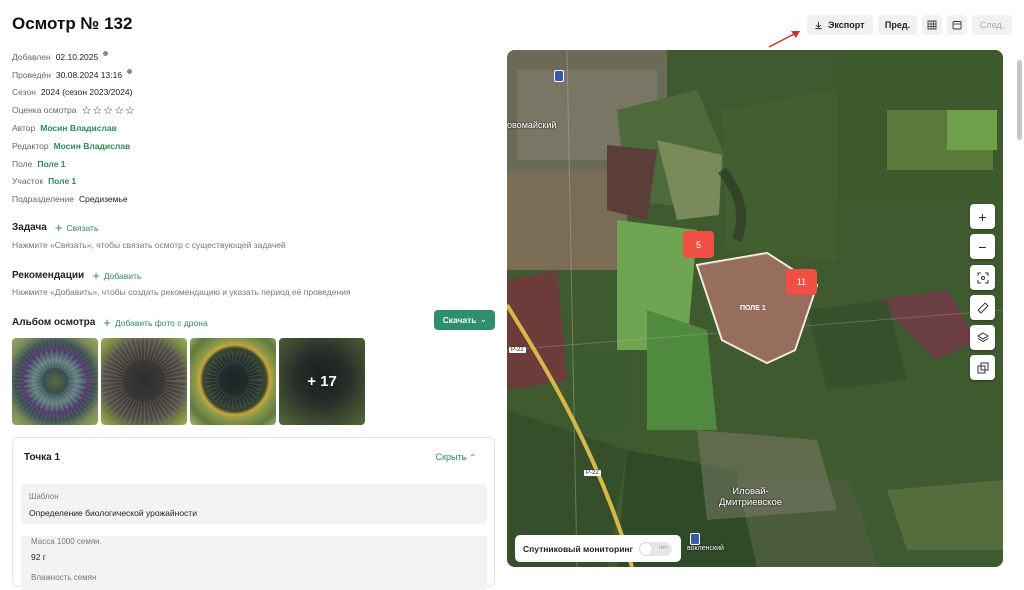 The height and width of the screenshot is (590, 1024). I want to click on satellite-label: Спутниковый мониторинг, so click(578, 548).